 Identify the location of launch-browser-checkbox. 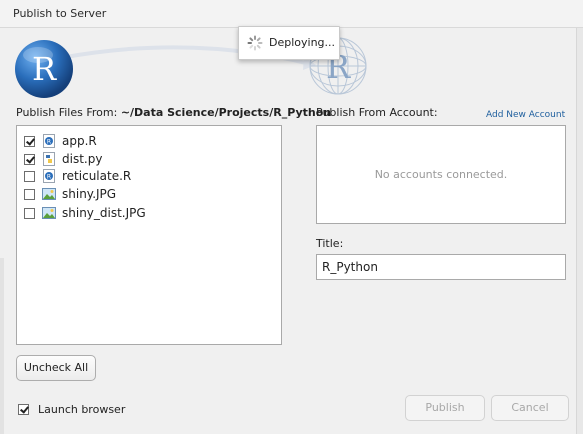
(23, 409).